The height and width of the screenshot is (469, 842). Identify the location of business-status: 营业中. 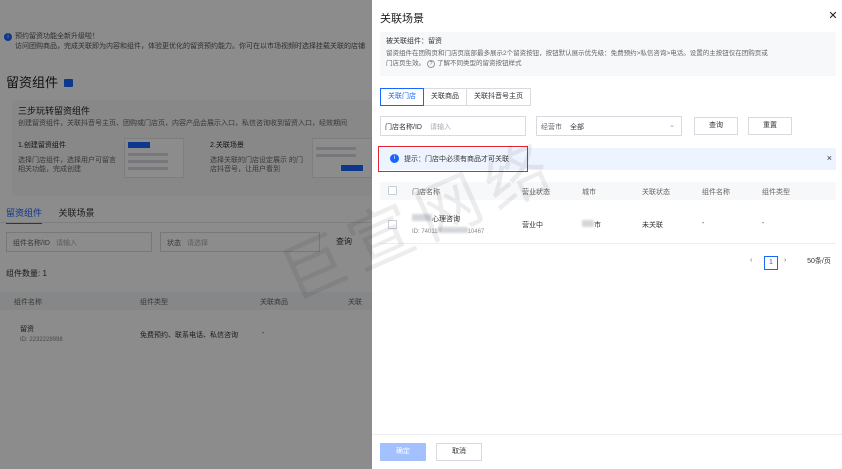
(532, 225).